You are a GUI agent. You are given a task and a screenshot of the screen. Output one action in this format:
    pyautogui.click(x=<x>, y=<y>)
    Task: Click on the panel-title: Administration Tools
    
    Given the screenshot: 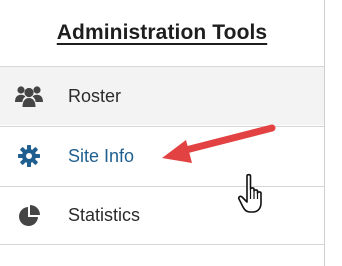 What is the action you would take?
    pyautogui.click(x=162, y=32)
    